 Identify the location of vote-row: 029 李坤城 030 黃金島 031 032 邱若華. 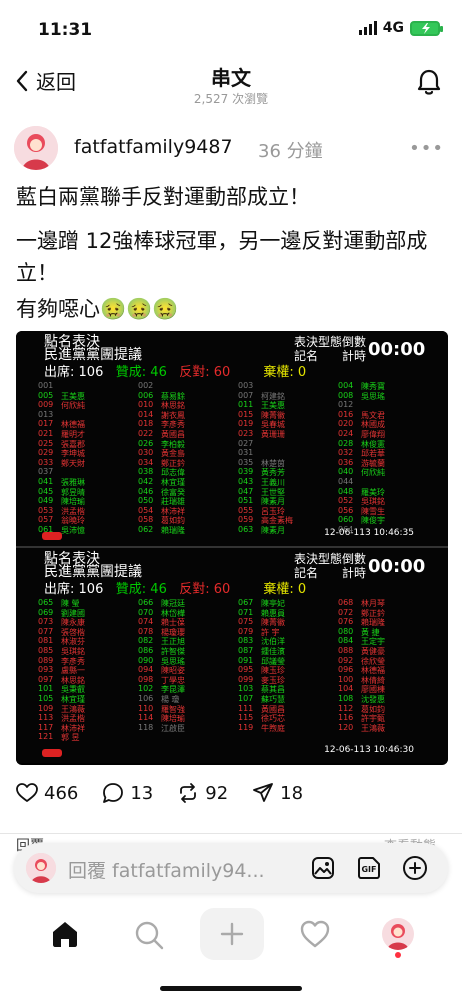
(238, 453).